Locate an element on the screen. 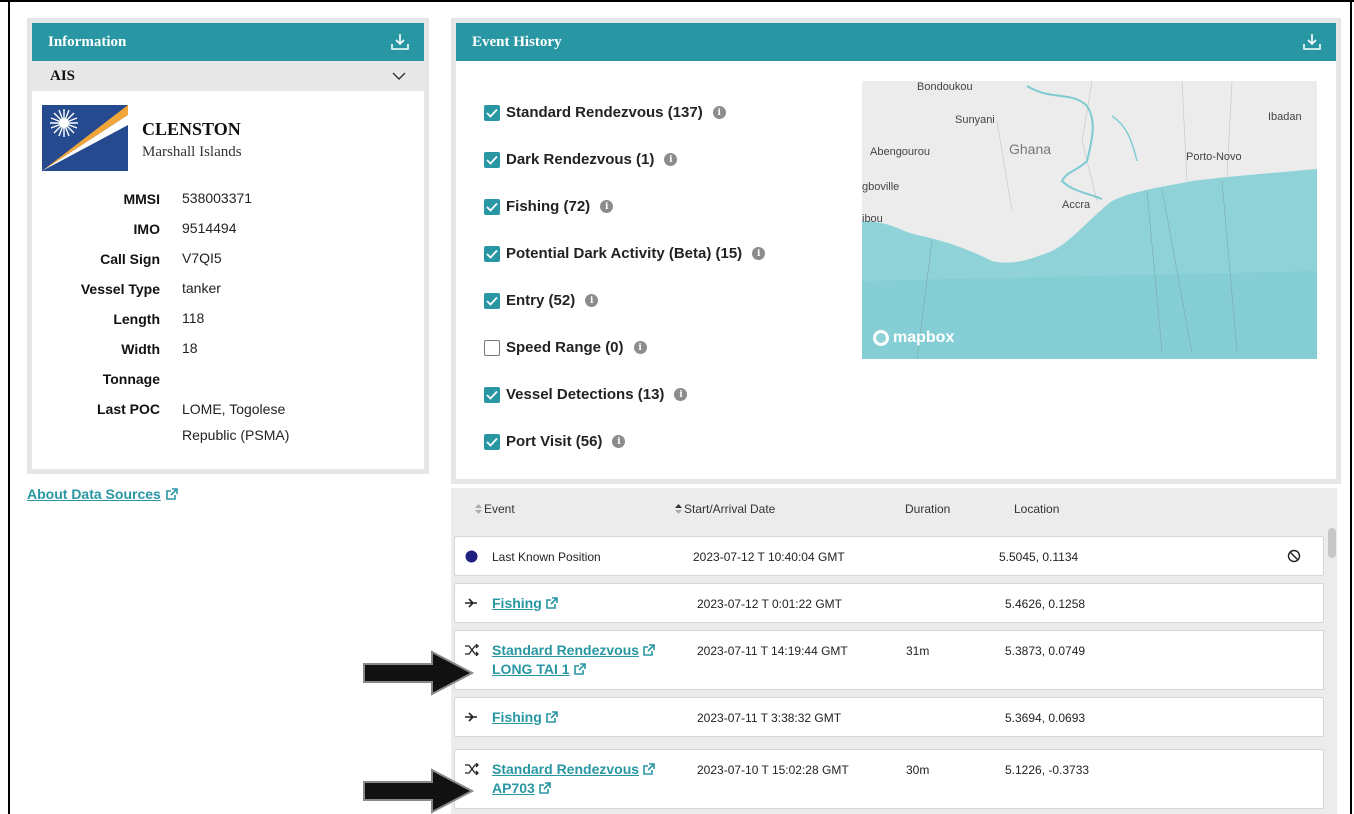 This screenshot has width=1354, height=814. event-location: 5.1226, -0.3733 is located at coordinates (1047, 770).